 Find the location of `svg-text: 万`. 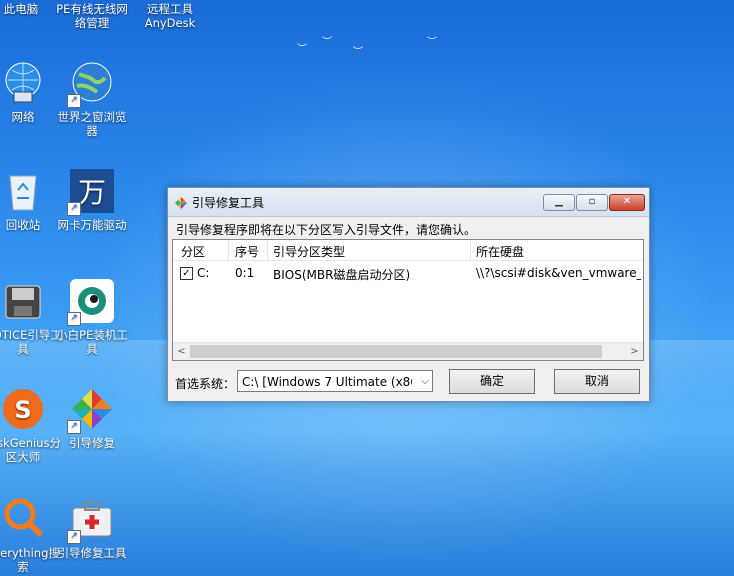

svg-text: 万 is located at coordinates (92, 192).